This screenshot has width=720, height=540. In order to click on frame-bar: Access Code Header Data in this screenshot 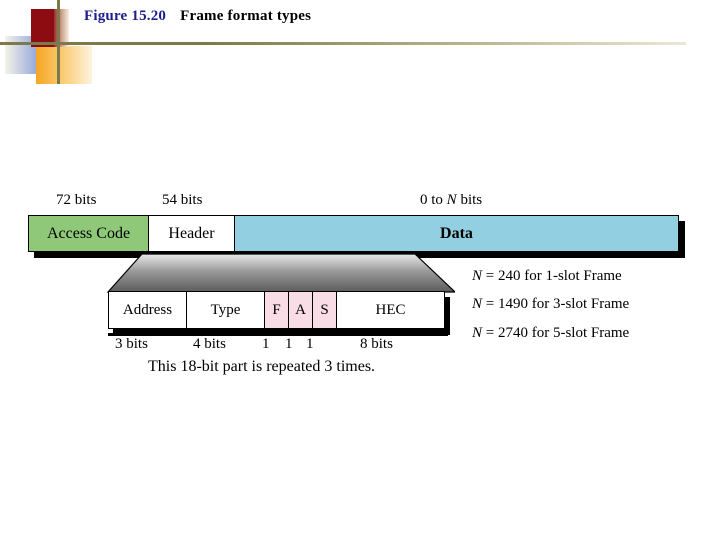, I will do `click(353, 233)`.